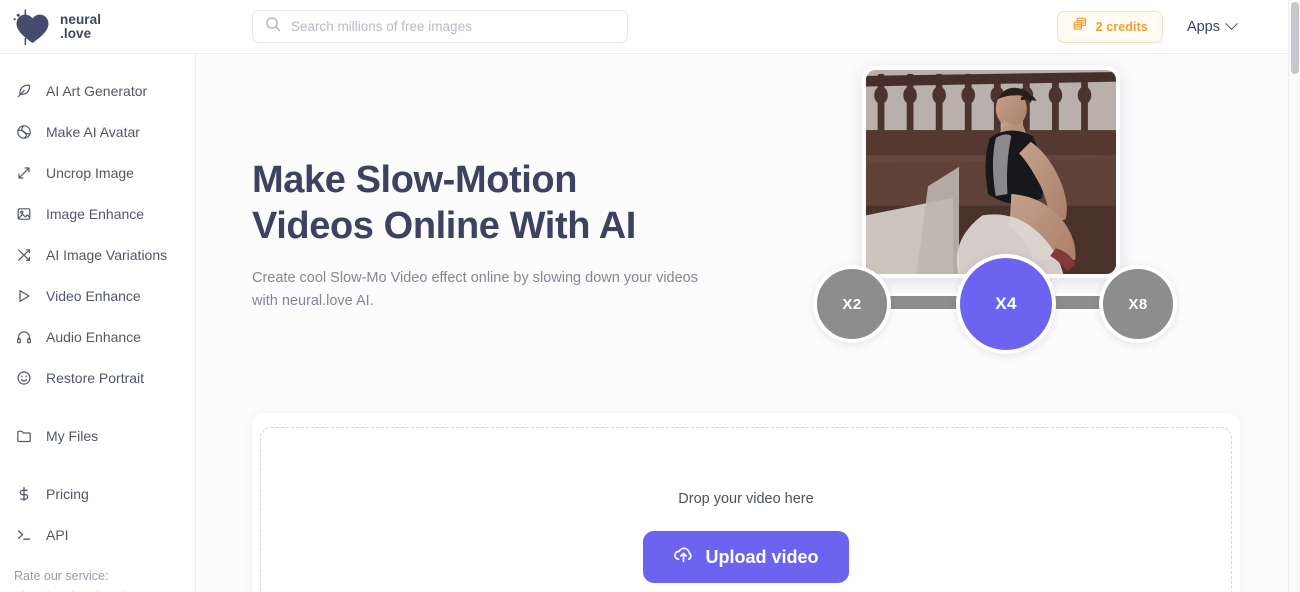 The width and height of the screenshot is (1300, 592). What do you see at coordinates (23, 213) in the screenshot?
I see `image-icon` at bounding box center [23, 213].